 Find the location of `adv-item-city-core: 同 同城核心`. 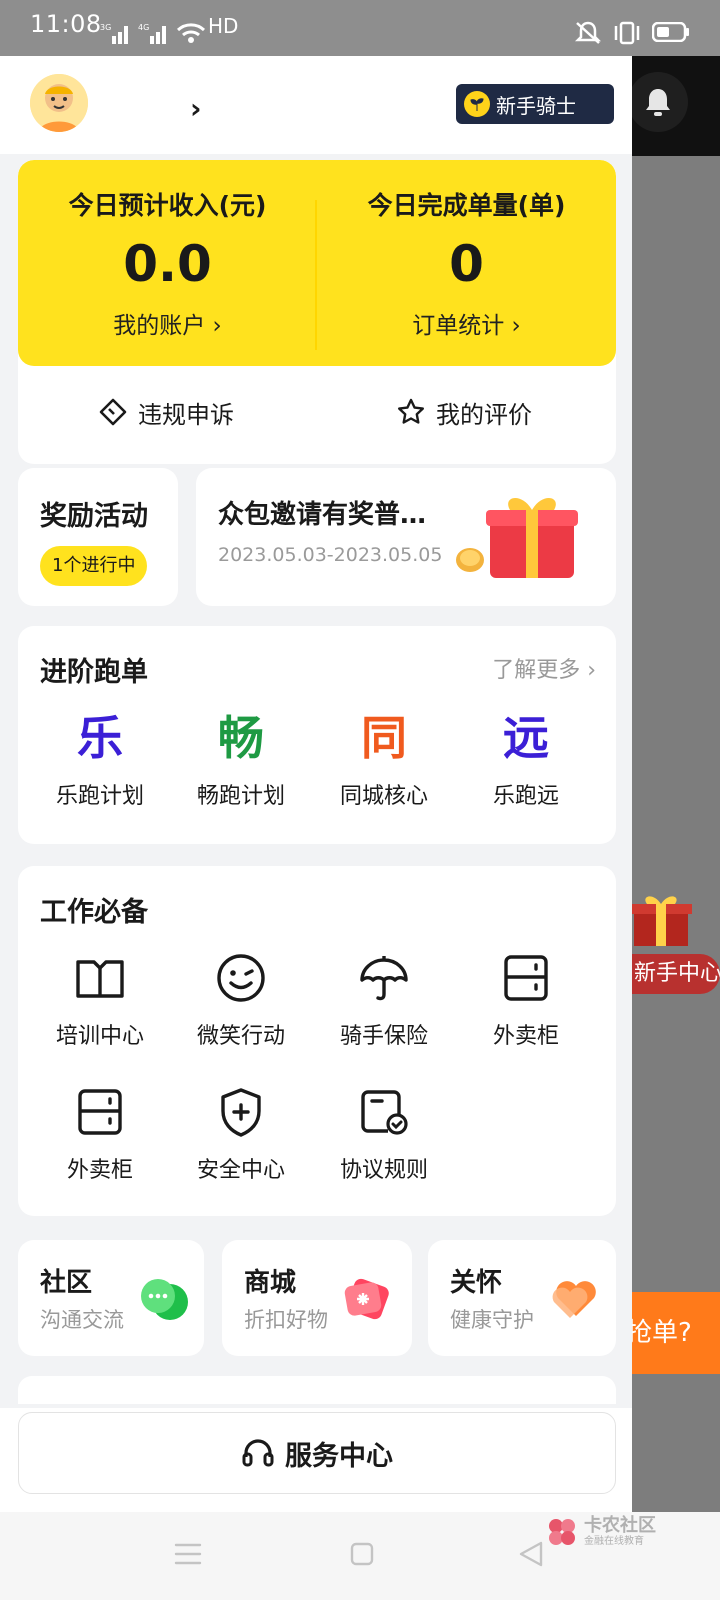

adv-item-city-core: 同 同城核心 is located at coordinates (384, 760).